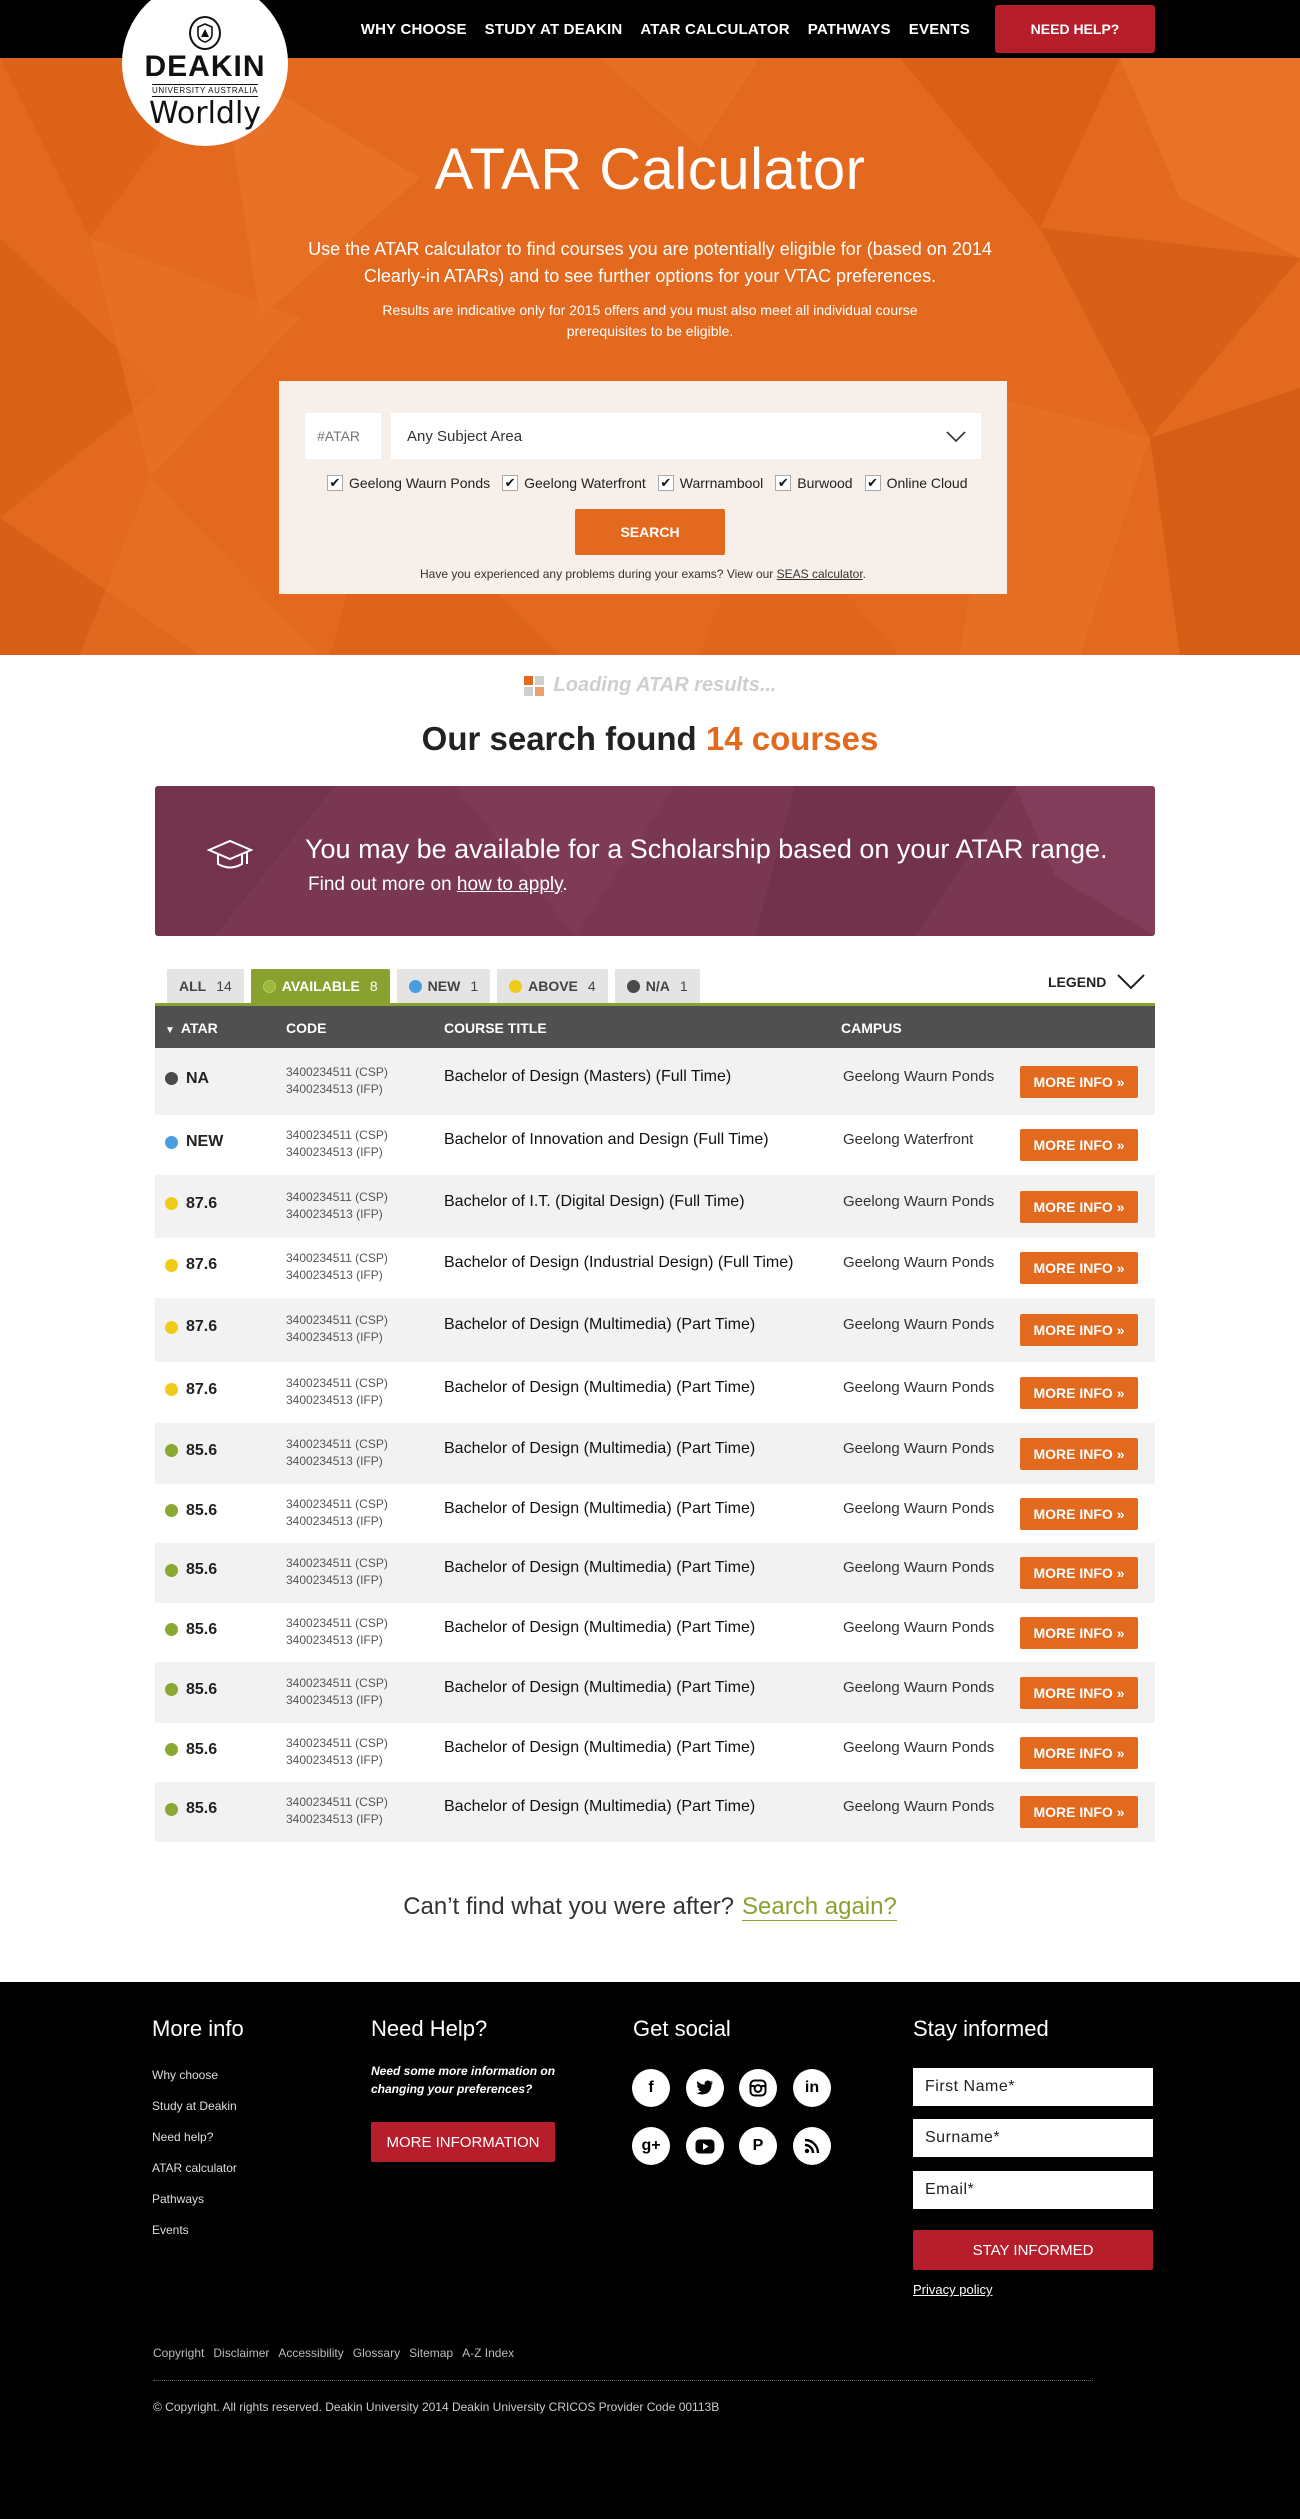 The height and width of the screenshot is (2519, 1300). I want to click on legal-link-glossary: Glossary, so click(376, 2353).